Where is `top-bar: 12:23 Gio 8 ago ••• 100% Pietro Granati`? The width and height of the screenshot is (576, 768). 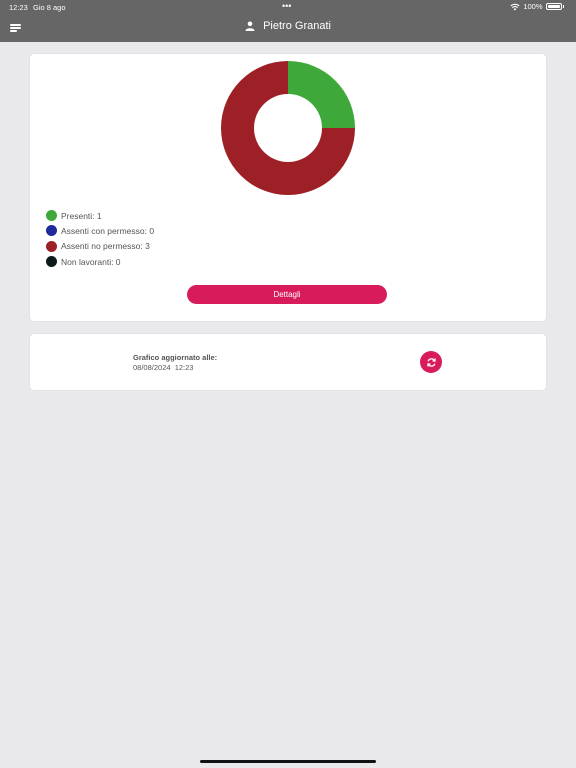
top-bar: 12:23 Gio 8 ago ••• 100% Pietro Granati is located at coordinates (288, 21).